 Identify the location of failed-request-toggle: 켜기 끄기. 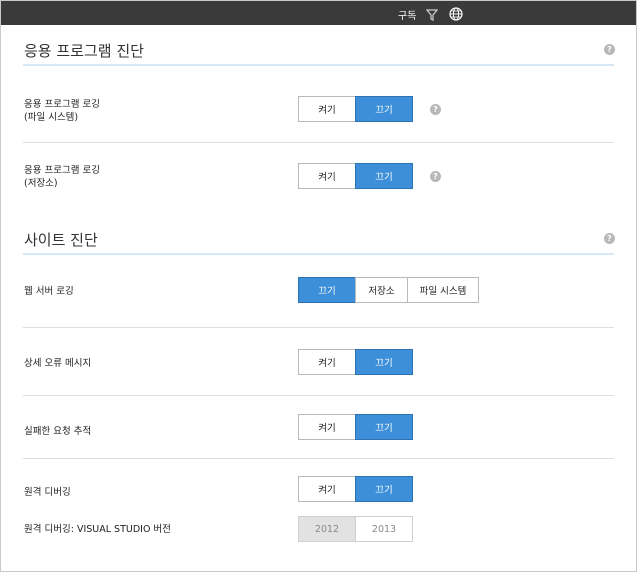
(355, 427).